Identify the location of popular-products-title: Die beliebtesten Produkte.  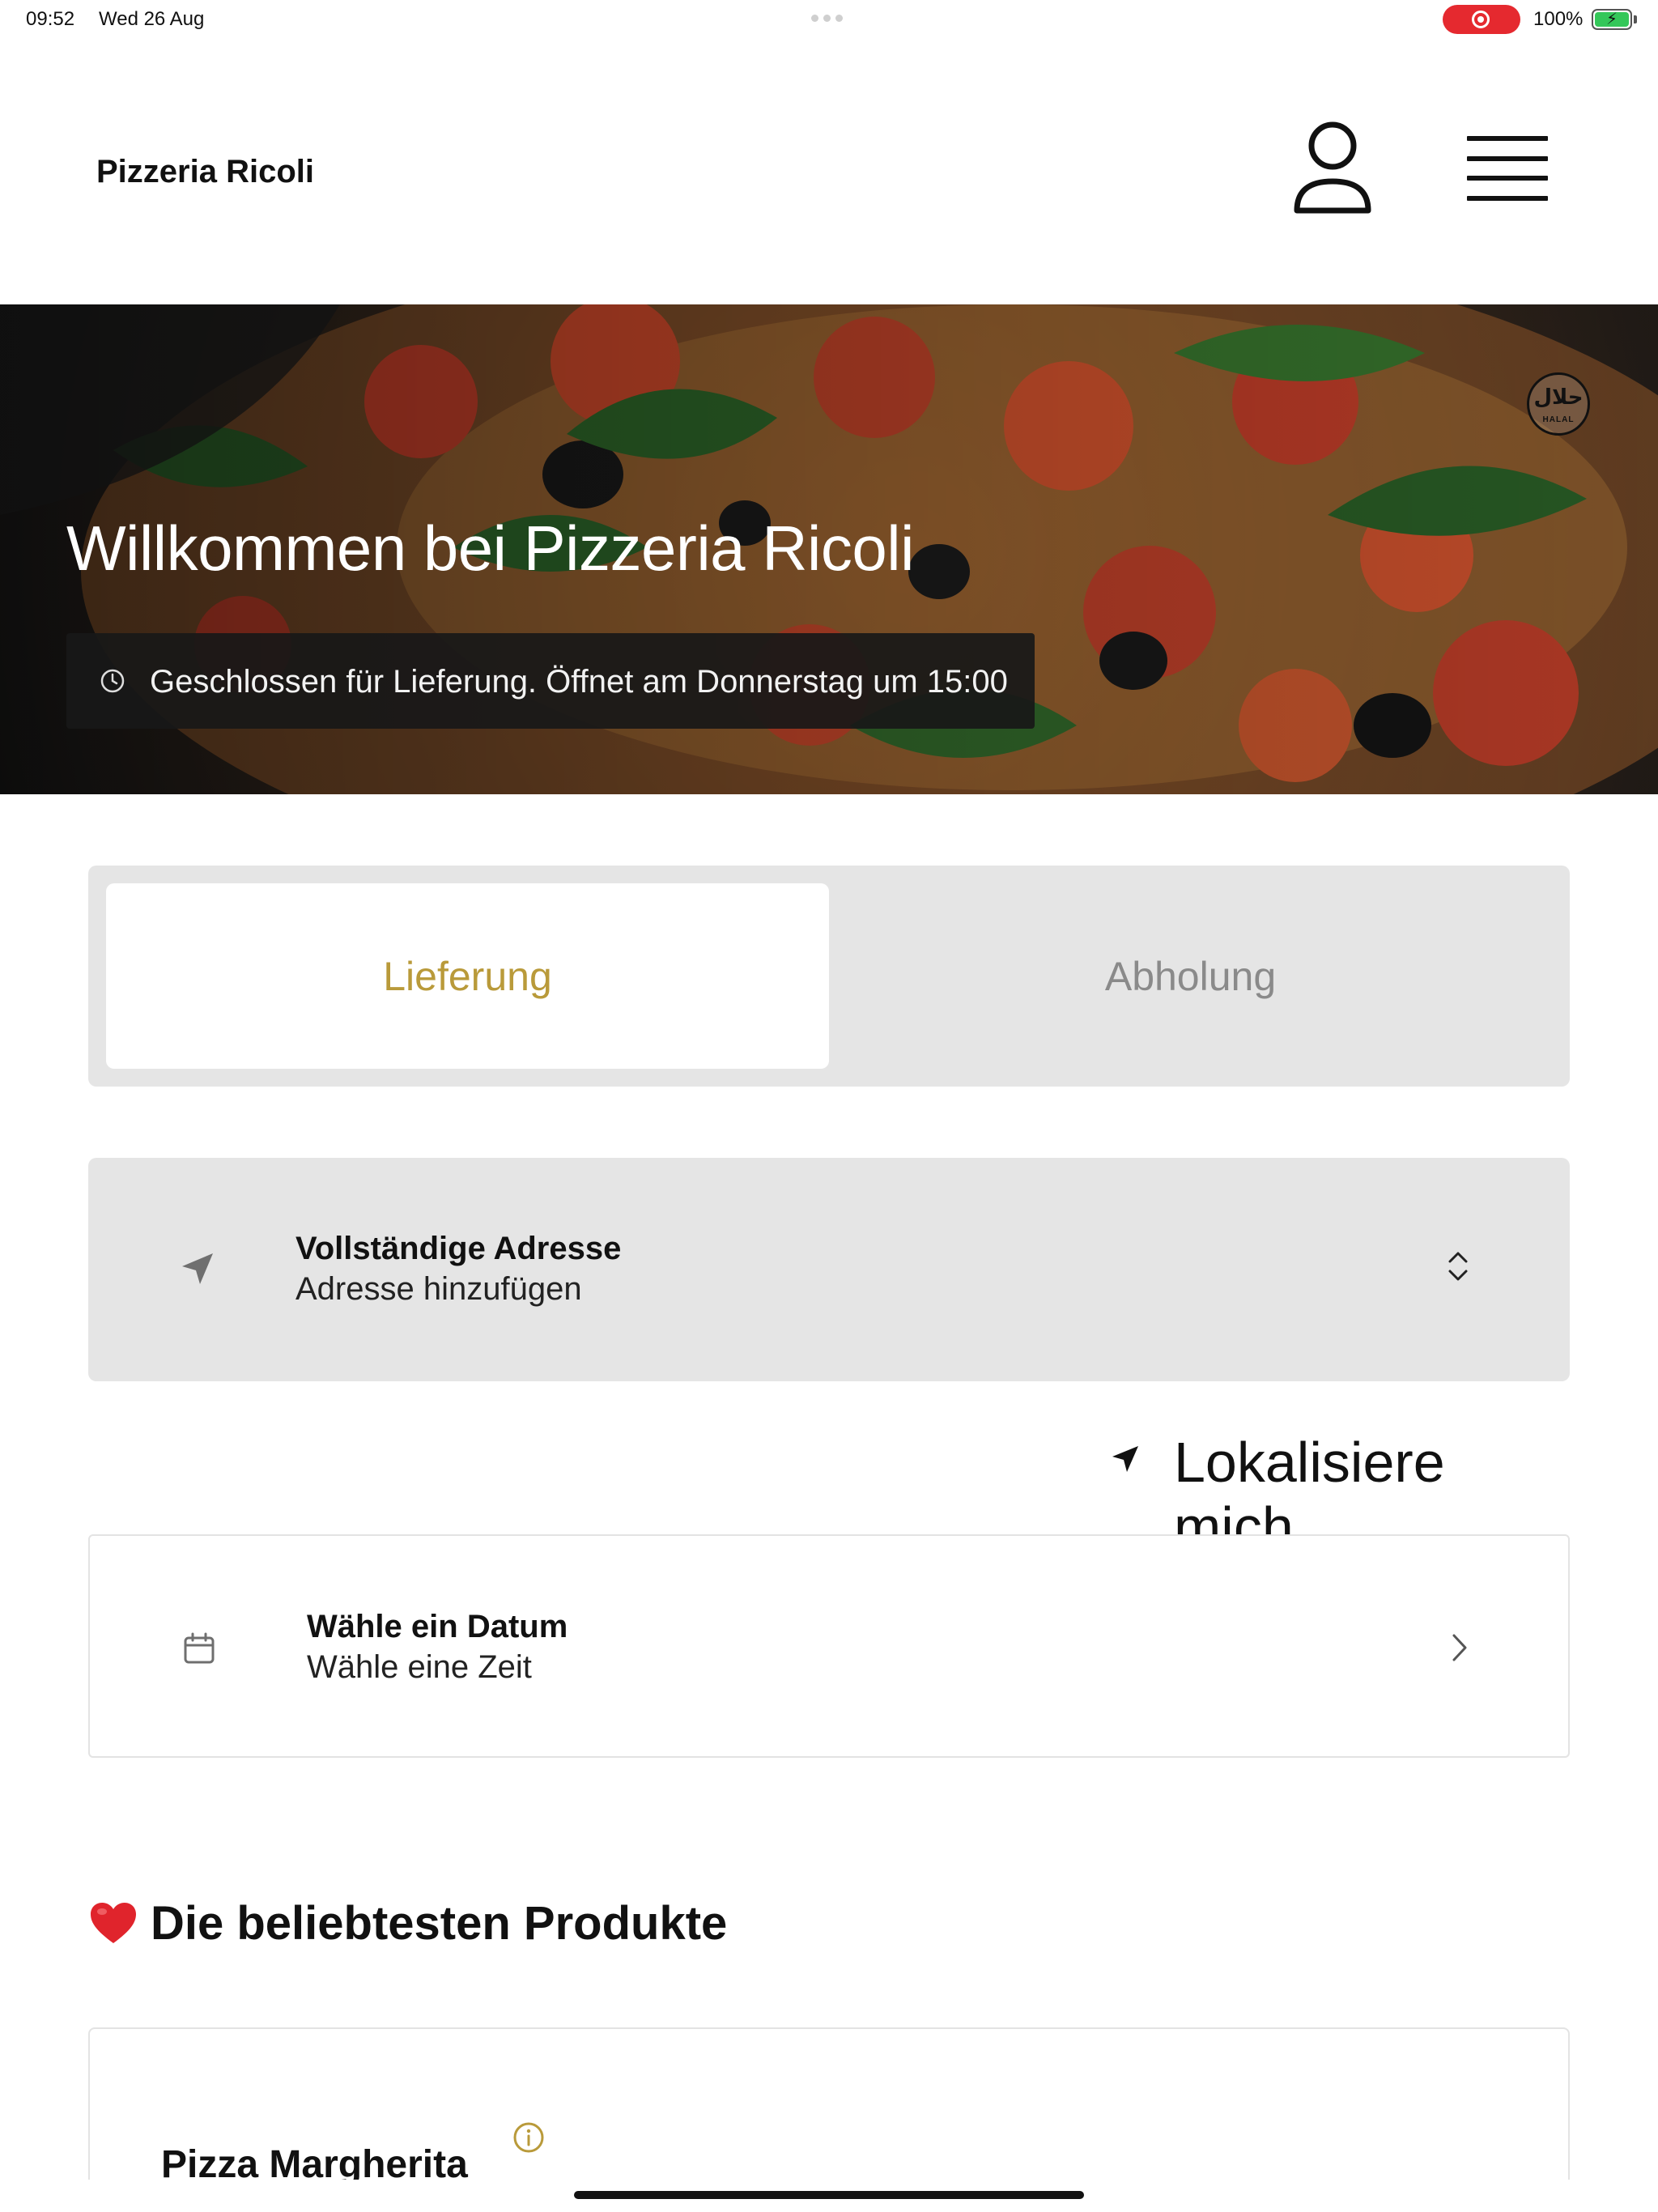
(439, 1924).